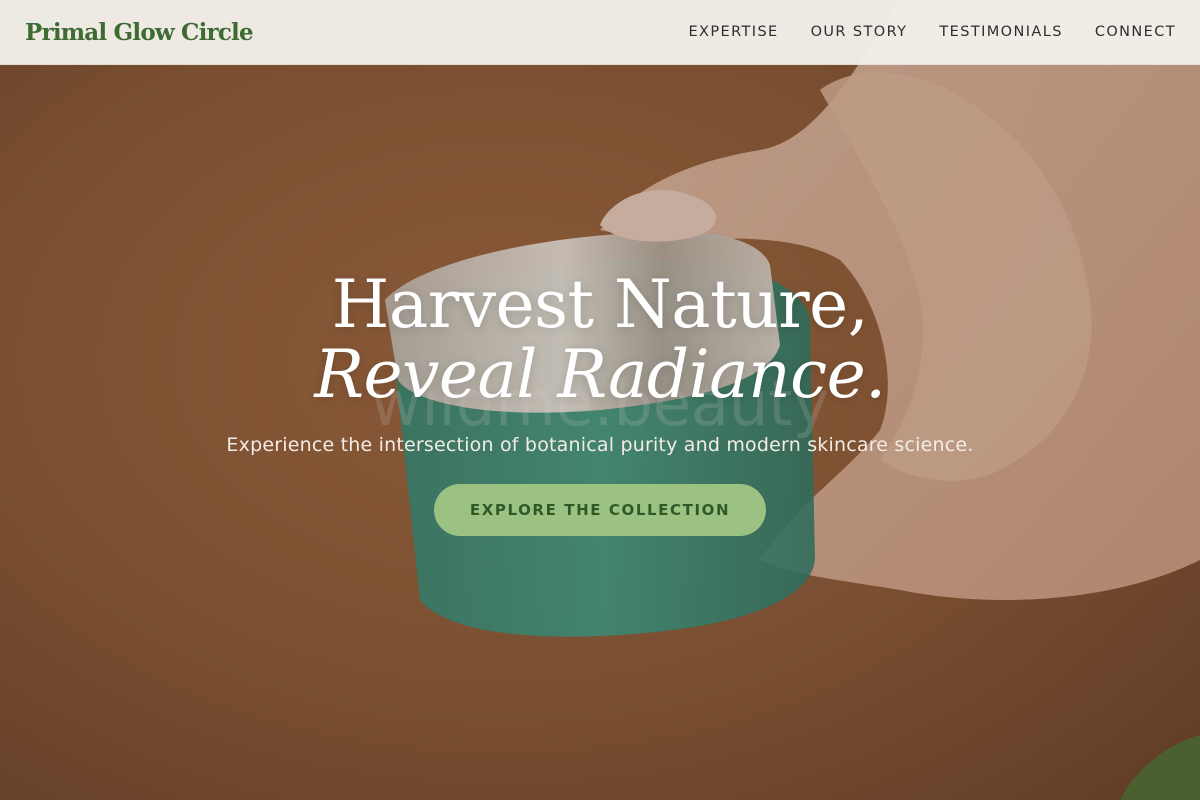  What do you see at coordinates (600, 374) in the screenshot?
I see `hero-title-line-2: Reveal Radiance.` at bounding box center [600, 374].